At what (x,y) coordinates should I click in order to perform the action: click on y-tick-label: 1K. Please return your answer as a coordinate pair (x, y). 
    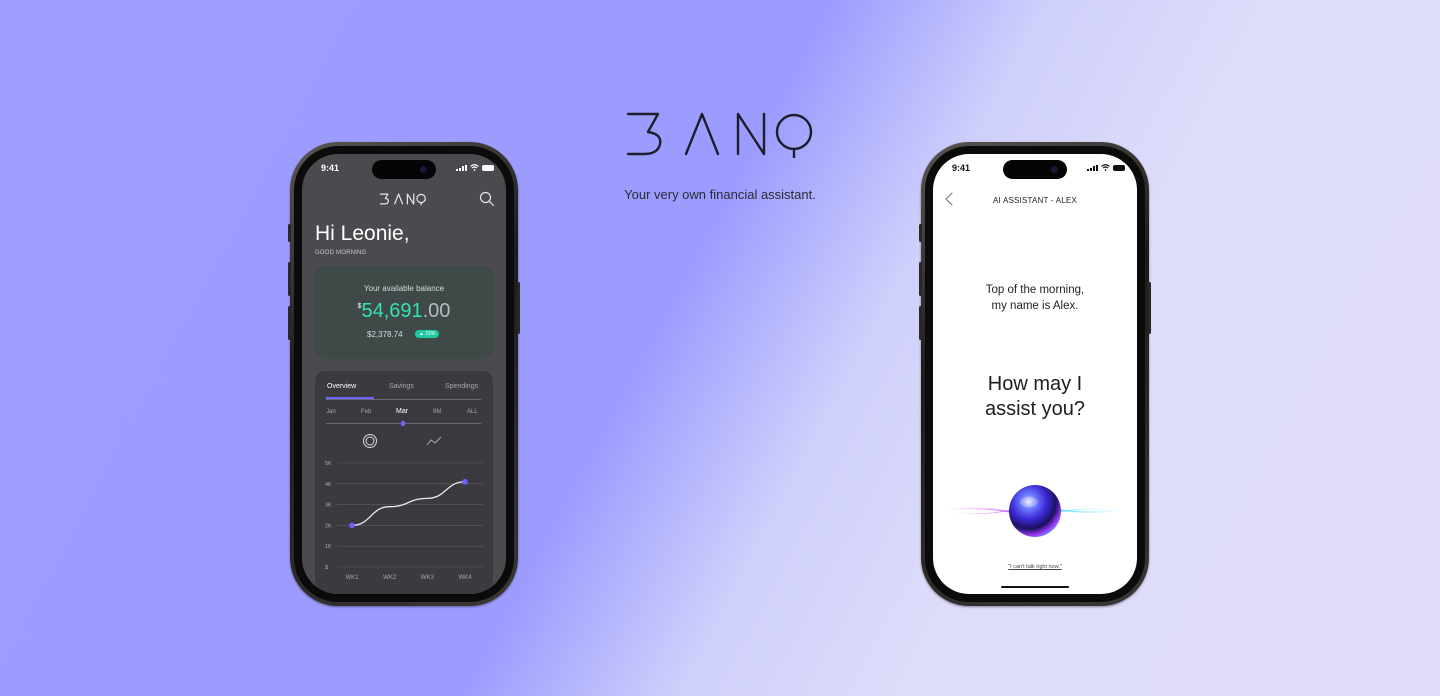
    Looking at the image, I should click on (328, 547).